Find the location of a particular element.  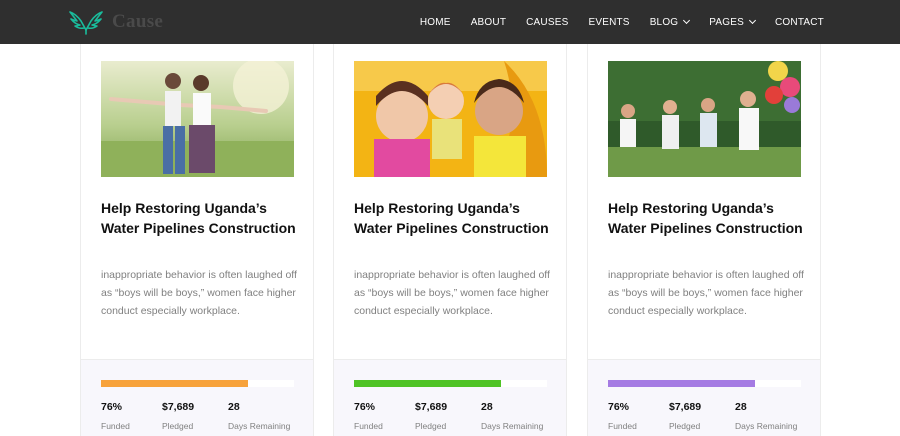

nav-events-label: EVENTS is located at coordinates (609, 22).